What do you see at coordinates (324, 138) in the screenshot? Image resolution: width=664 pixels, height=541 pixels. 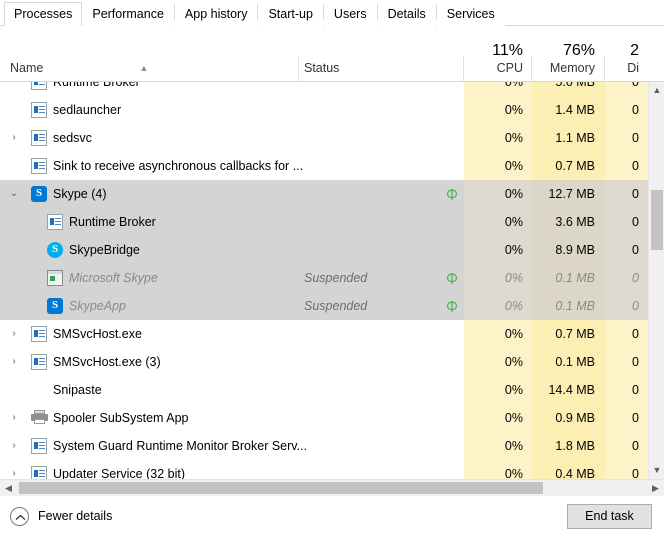 I see `table-row: › sedsvc 0% 1.1 MB 0` at bounding box center [324, 138].